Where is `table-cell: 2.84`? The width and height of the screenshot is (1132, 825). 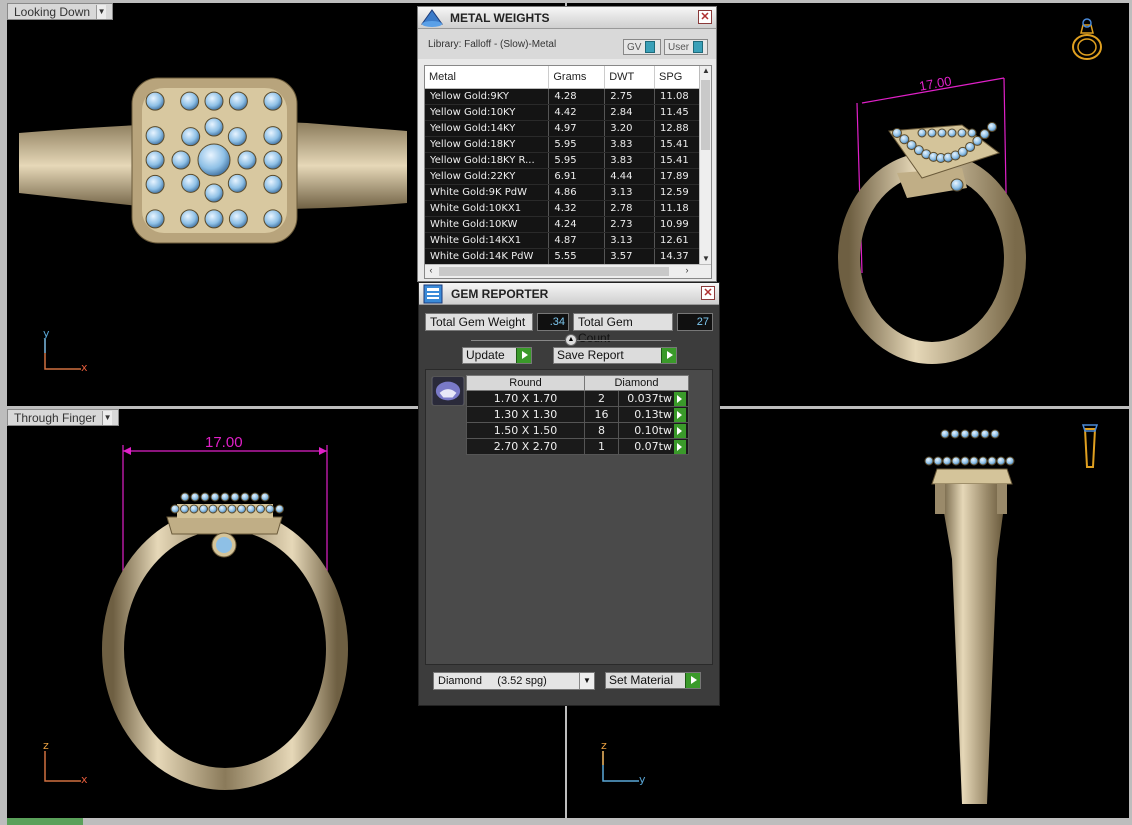
table-cell: 2.84 is located at coordinates (630, 112).